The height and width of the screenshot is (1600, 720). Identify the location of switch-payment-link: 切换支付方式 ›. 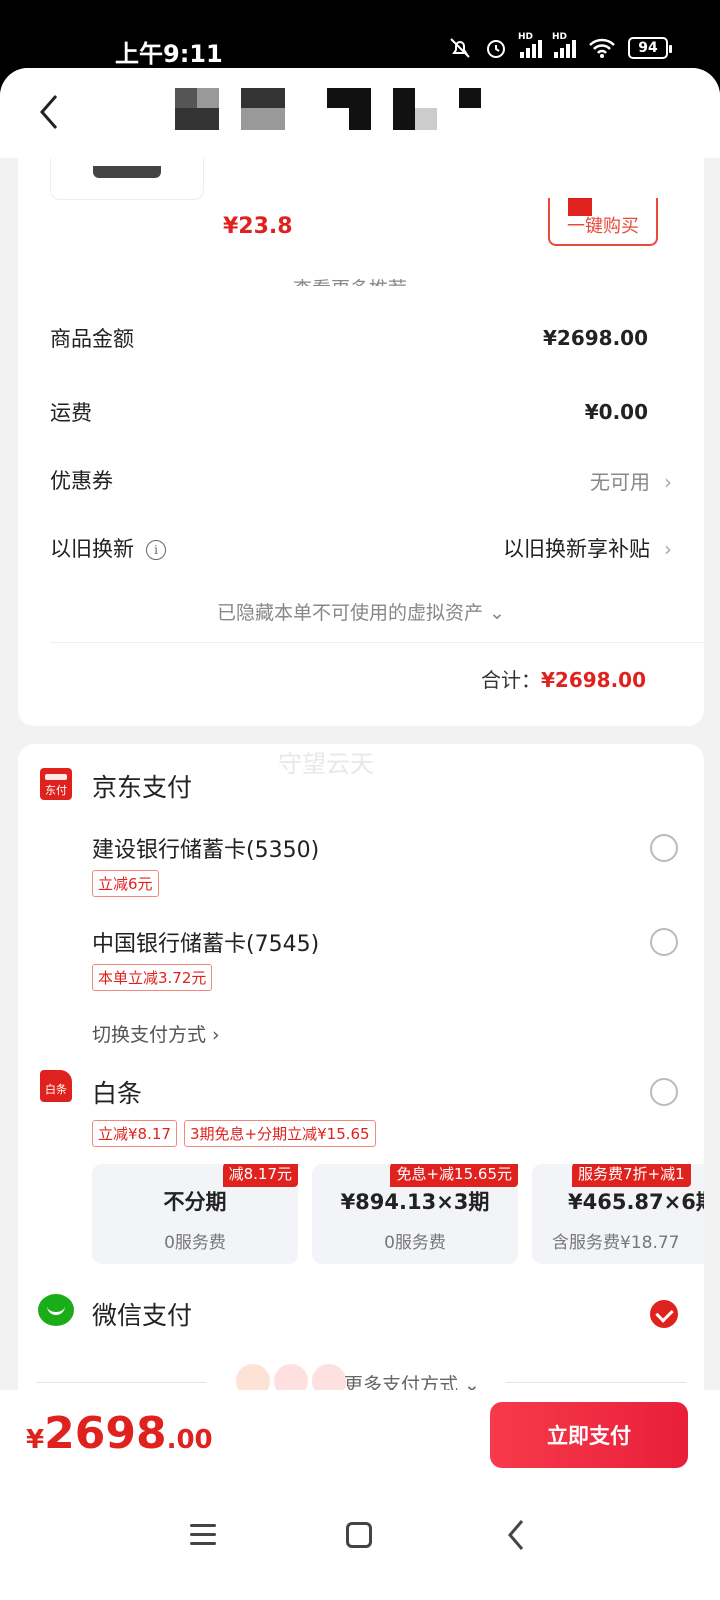
(156, 1033).